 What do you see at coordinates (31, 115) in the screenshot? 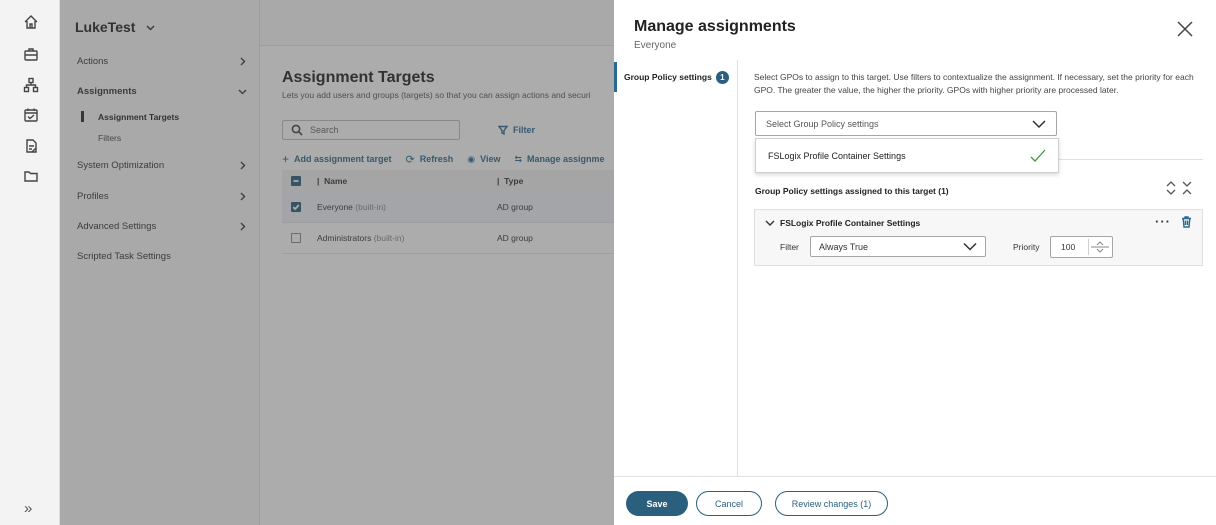
I see `calendar-icon` at bounding box center [31, 115].